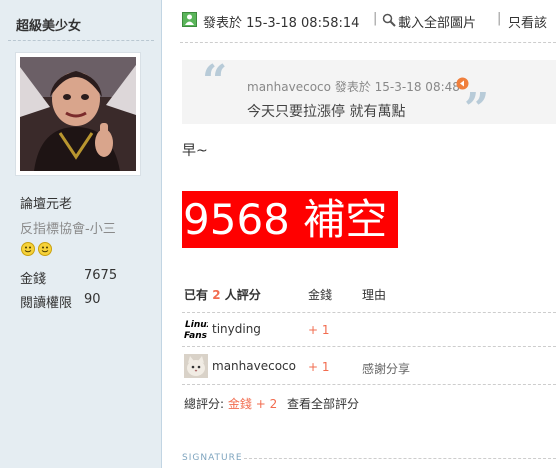 This screenshot has width=556, height=468. I want to click on quote-author: manhavecoco, so click(289, 87).